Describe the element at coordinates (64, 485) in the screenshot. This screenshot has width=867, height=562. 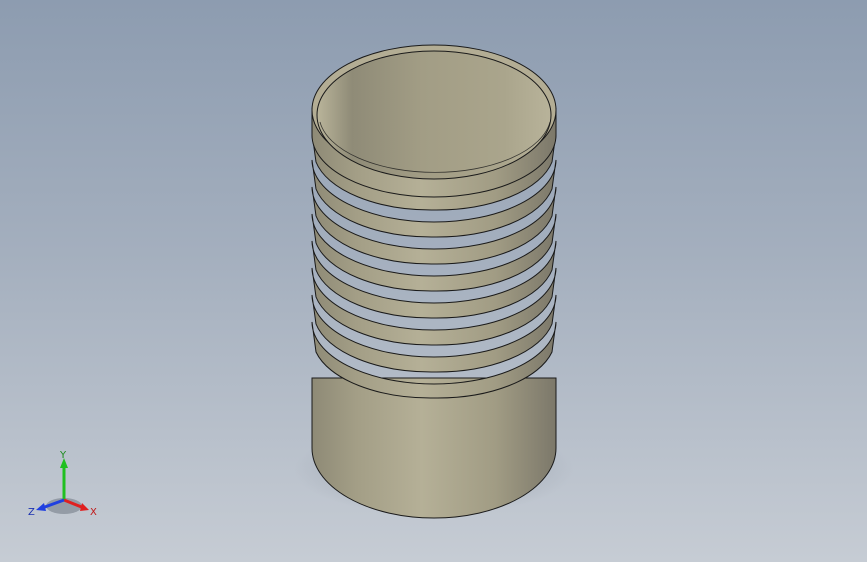
I see `axis-triad: Y X Z` at that location.